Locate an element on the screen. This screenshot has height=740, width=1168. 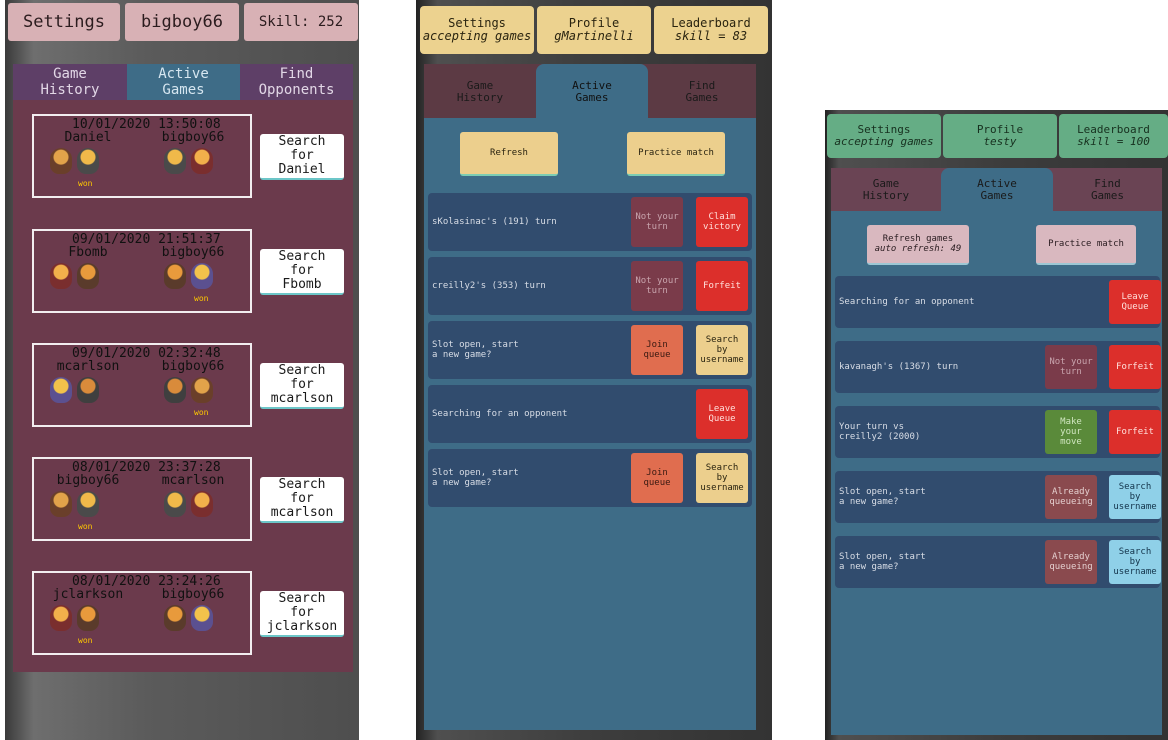
tab-label: Games is located at coordinates (702, 97).